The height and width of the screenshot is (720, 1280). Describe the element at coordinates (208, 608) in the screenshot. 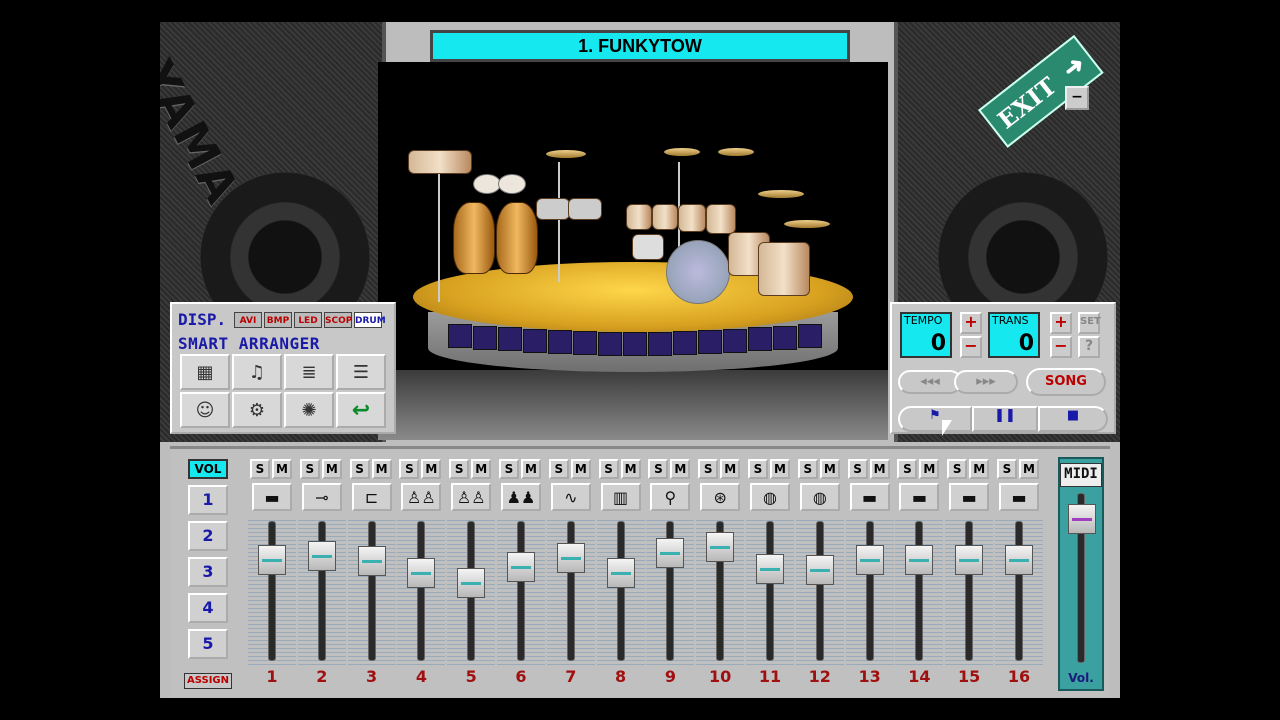

I see `bank-4-button: 4` at that location.